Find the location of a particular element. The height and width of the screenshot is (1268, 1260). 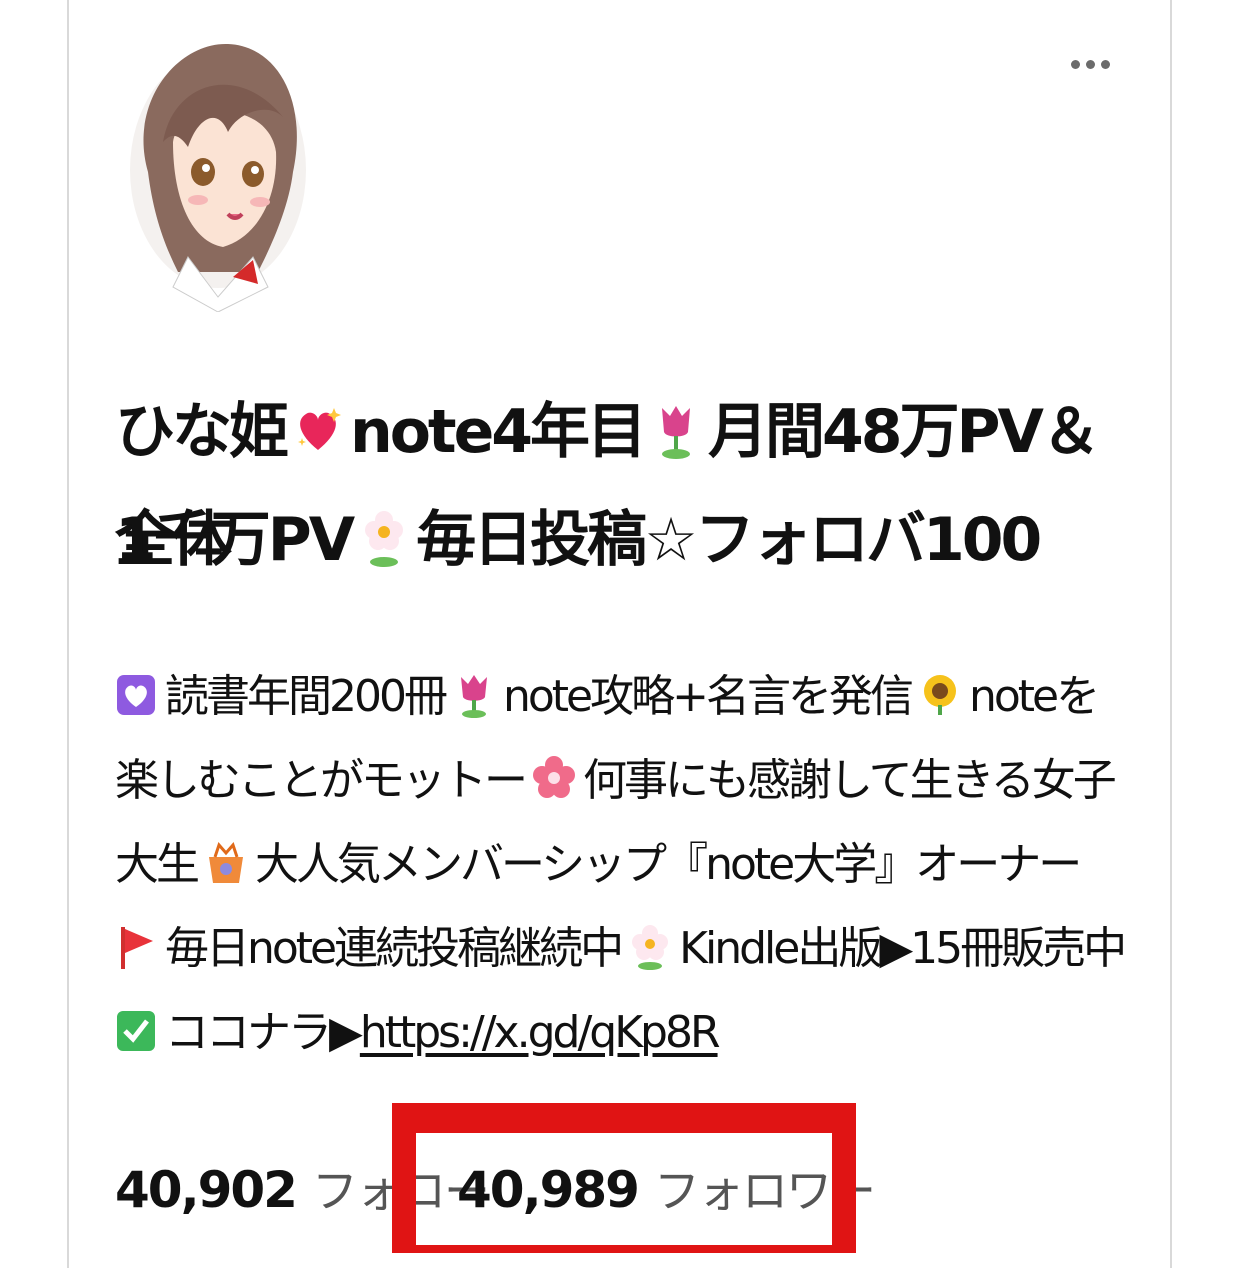

followers-stat: 40,989 フォロワー is located at coordinates (666, 1188).